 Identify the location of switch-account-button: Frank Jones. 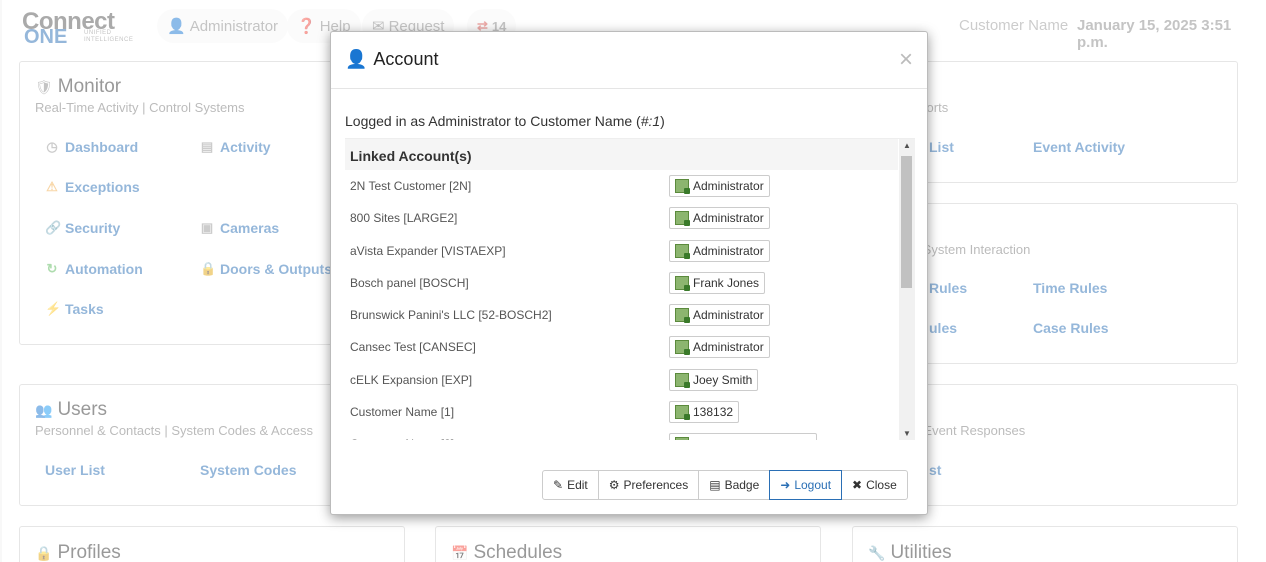
(717, 282).